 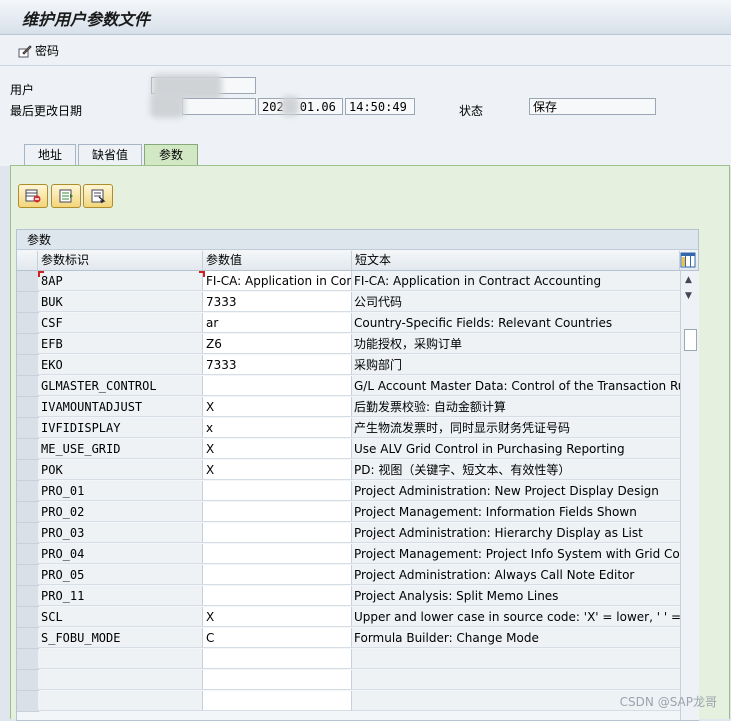 I want to click on param-value-cell: x, so click(x=277, y=428).